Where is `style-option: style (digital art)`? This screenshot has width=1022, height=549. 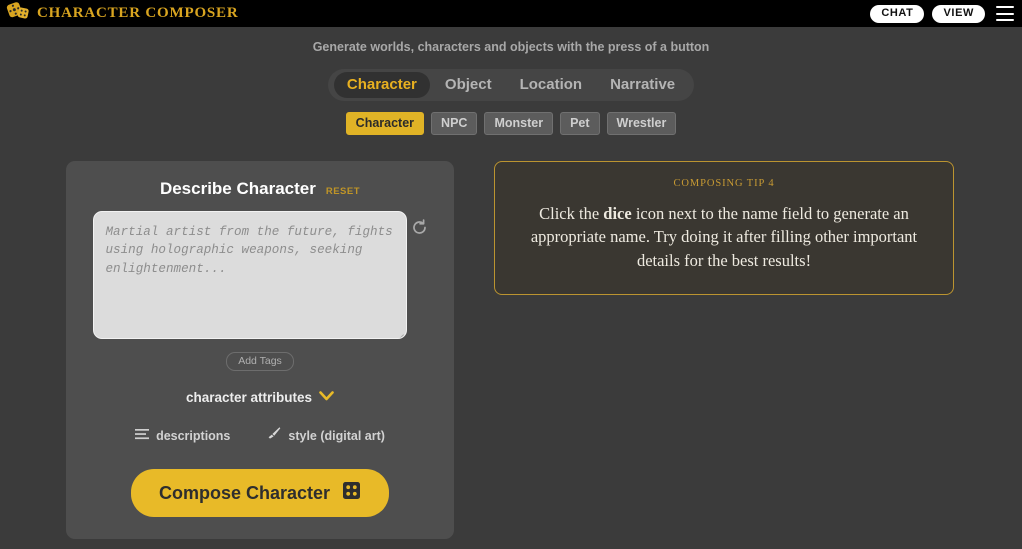
style-option: style (digital art) is located at coordinates (325, 435).